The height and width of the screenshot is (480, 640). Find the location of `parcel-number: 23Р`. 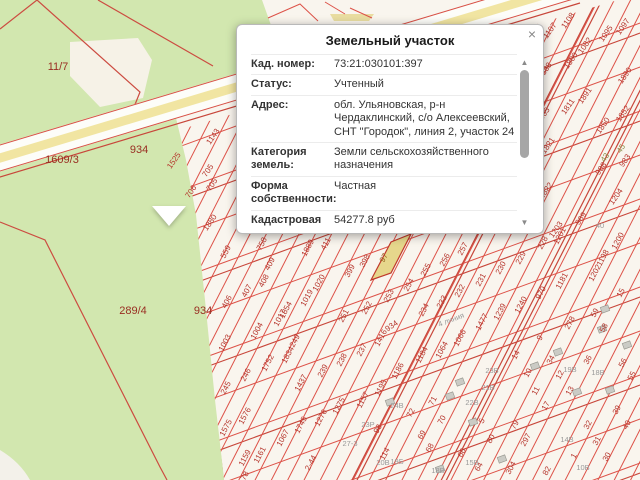

parcel-number: 23Р is located at coordinates (367, 424).